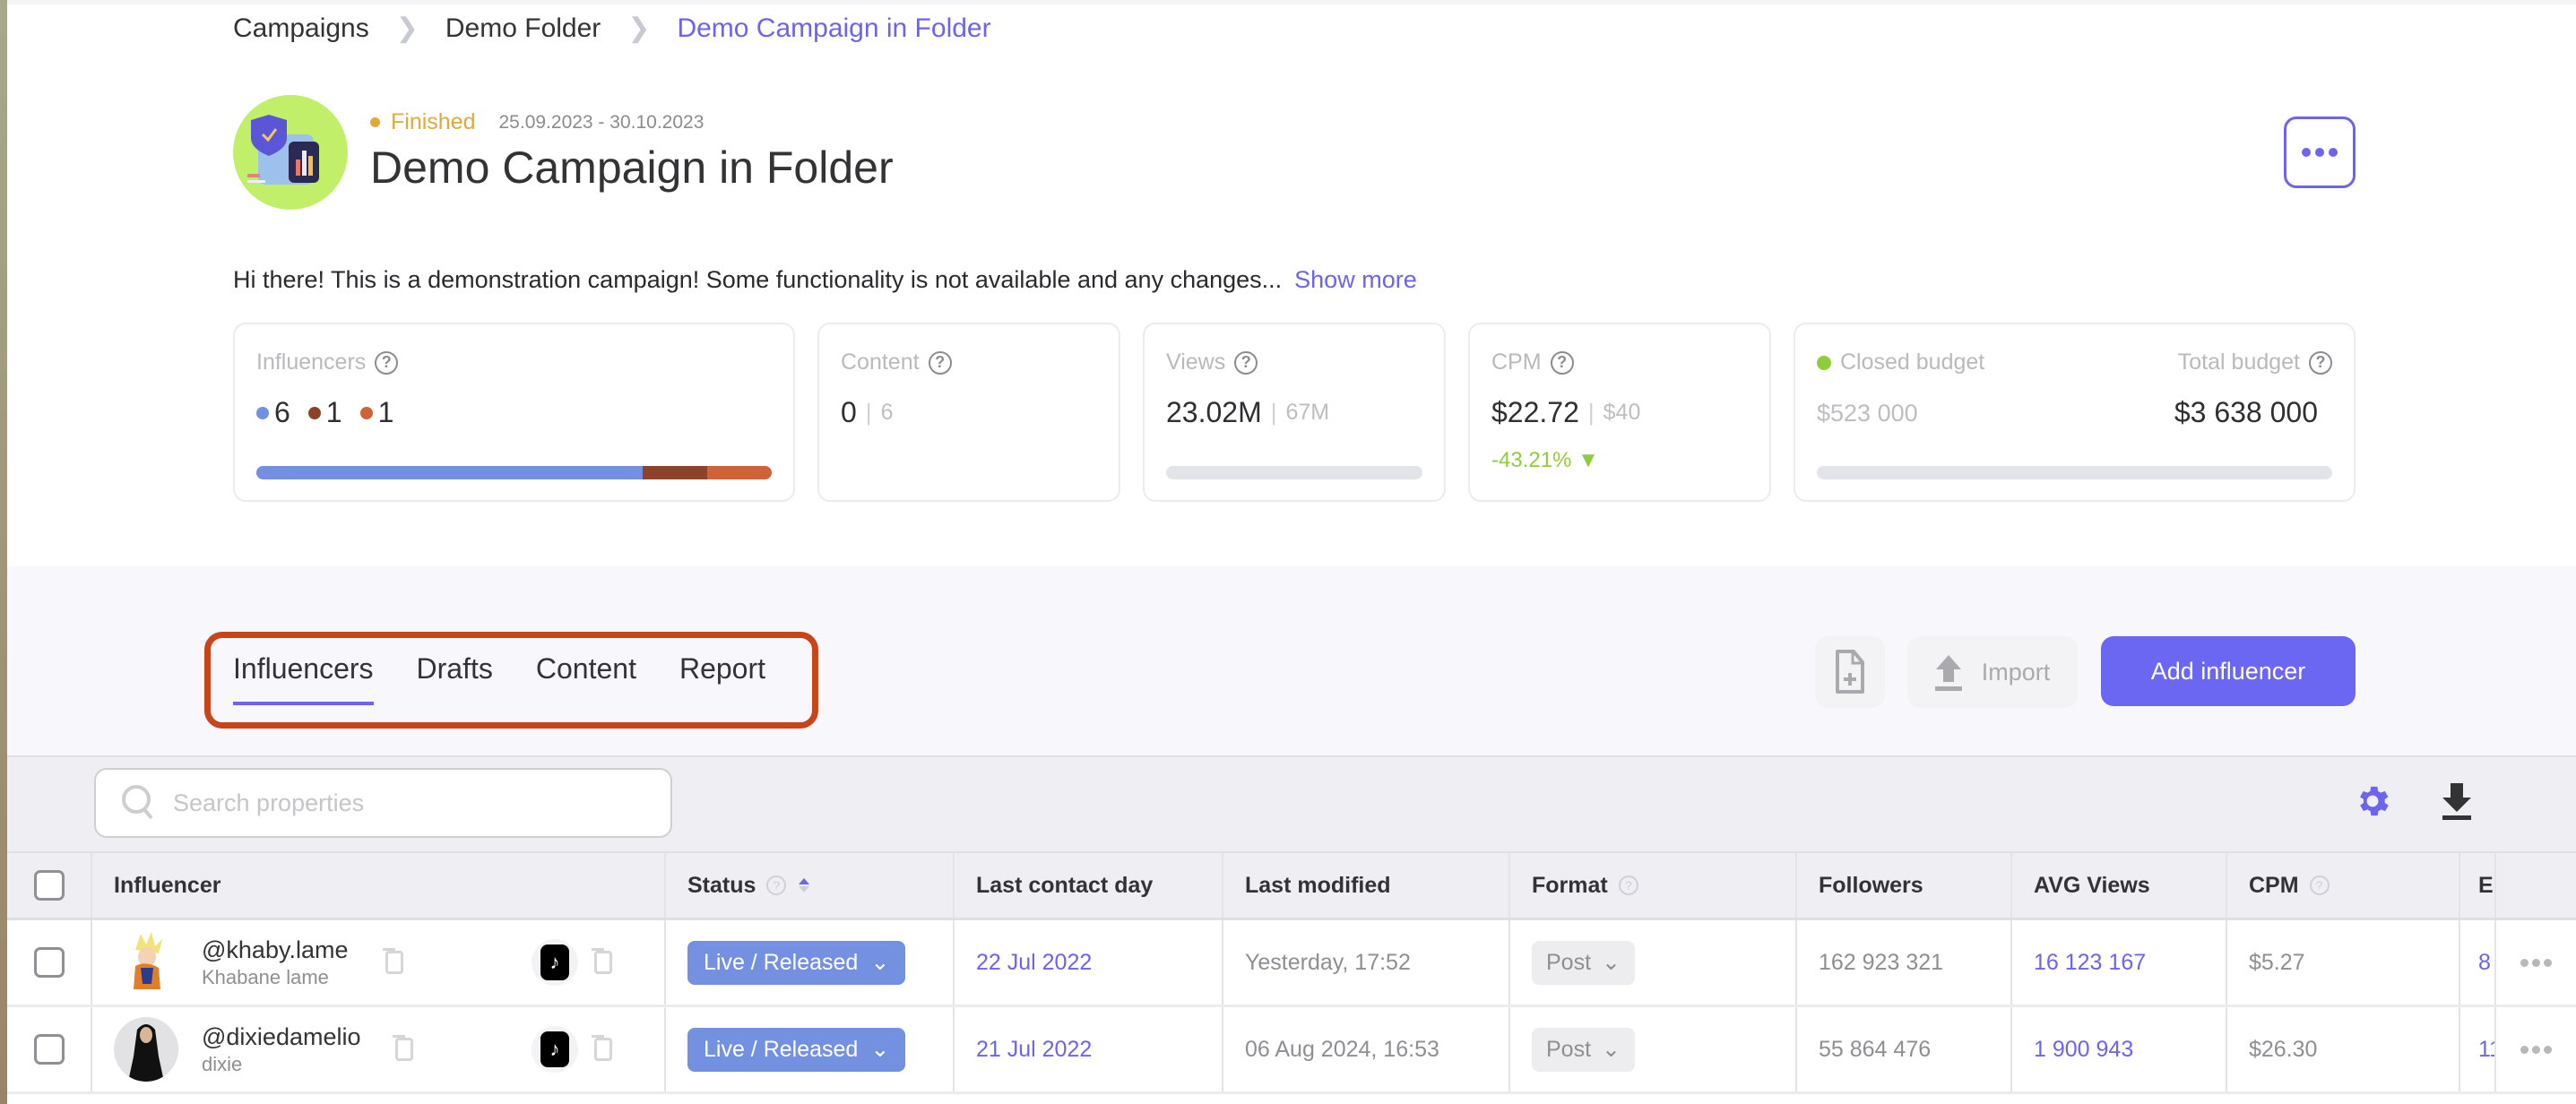 This screenshot has width=2576, height=1104. What do you see at coordinates (2119, 962) in the screenshot?
I see `avg-views-cell: 16 123 167` at bounding box center [2119, 962].